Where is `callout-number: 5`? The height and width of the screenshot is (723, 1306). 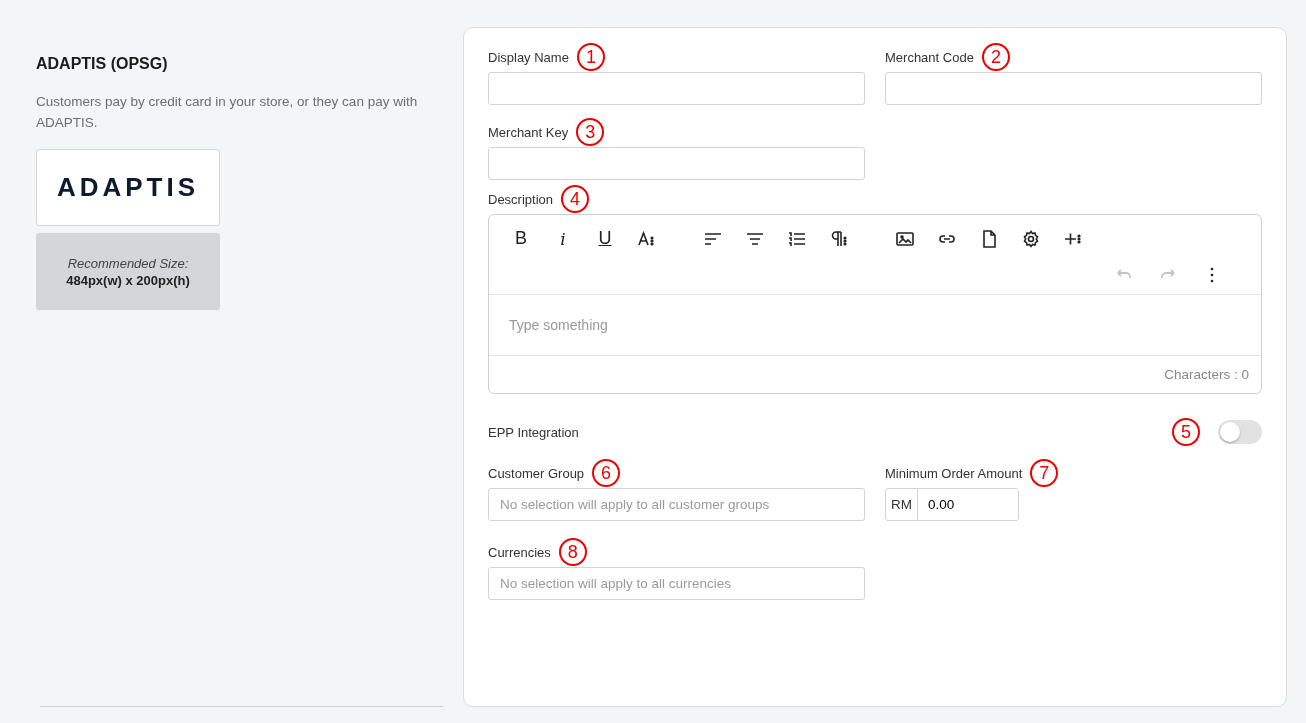 callout-number: 5 is located at coordinates (1186, 432).